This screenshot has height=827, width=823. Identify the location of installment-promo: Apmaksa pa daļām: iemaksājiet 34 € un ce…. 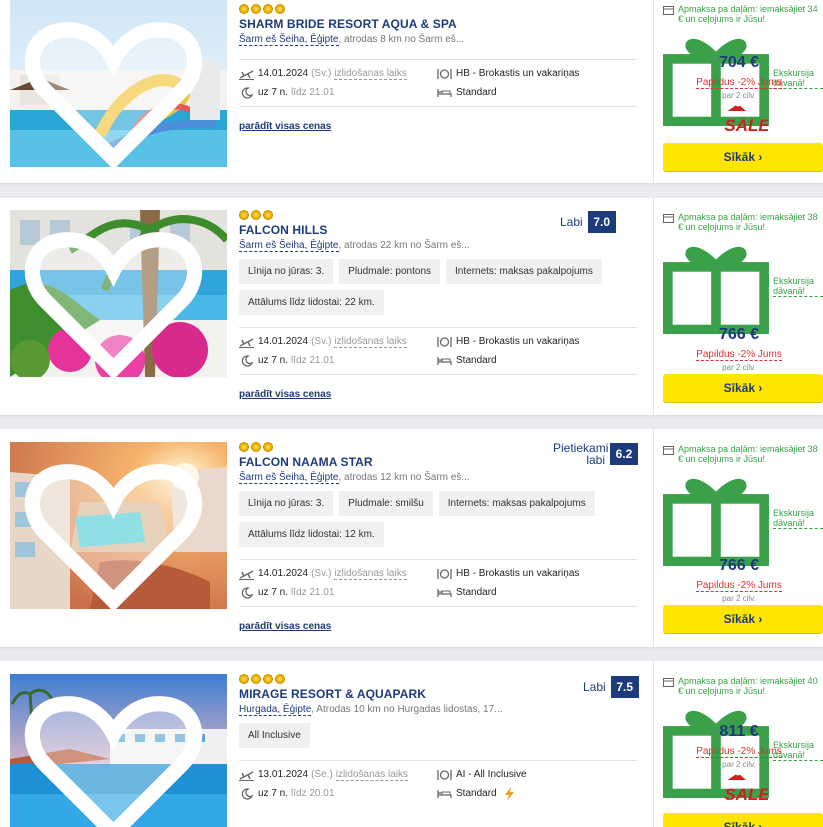
(748, 14).